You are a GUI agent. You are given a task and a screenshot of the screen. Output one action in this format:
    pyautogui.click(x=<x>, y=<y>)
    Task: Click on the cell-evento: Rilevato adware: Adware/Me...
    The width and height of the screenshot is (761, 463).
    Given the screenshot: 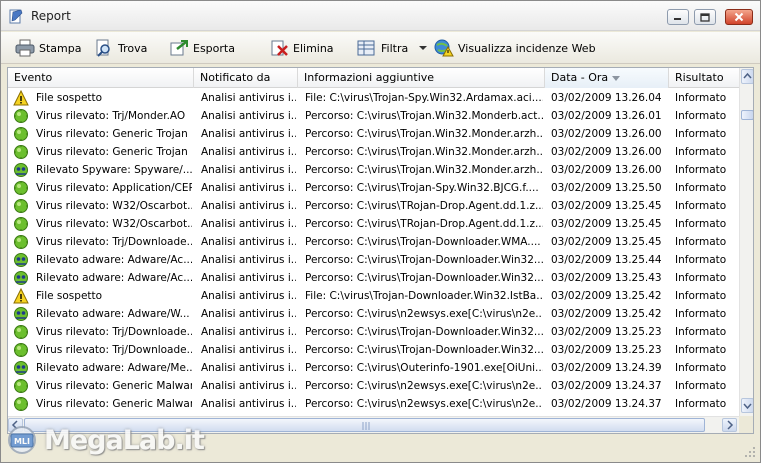 What is the action you would take?
    pyautogui.click(x=114, y=368)
    